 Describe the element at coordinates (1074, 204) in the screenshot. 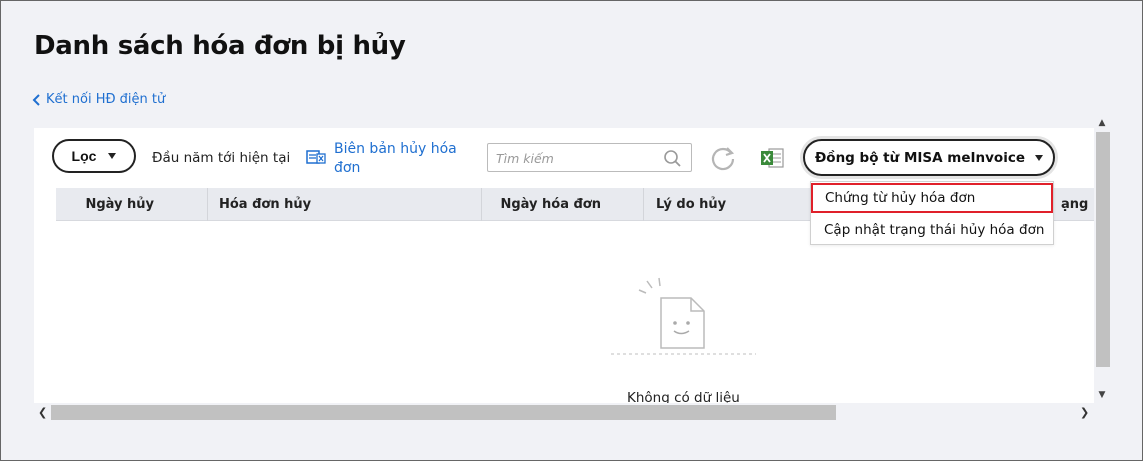

I see `column-header-status-partial: ạng` at that location.